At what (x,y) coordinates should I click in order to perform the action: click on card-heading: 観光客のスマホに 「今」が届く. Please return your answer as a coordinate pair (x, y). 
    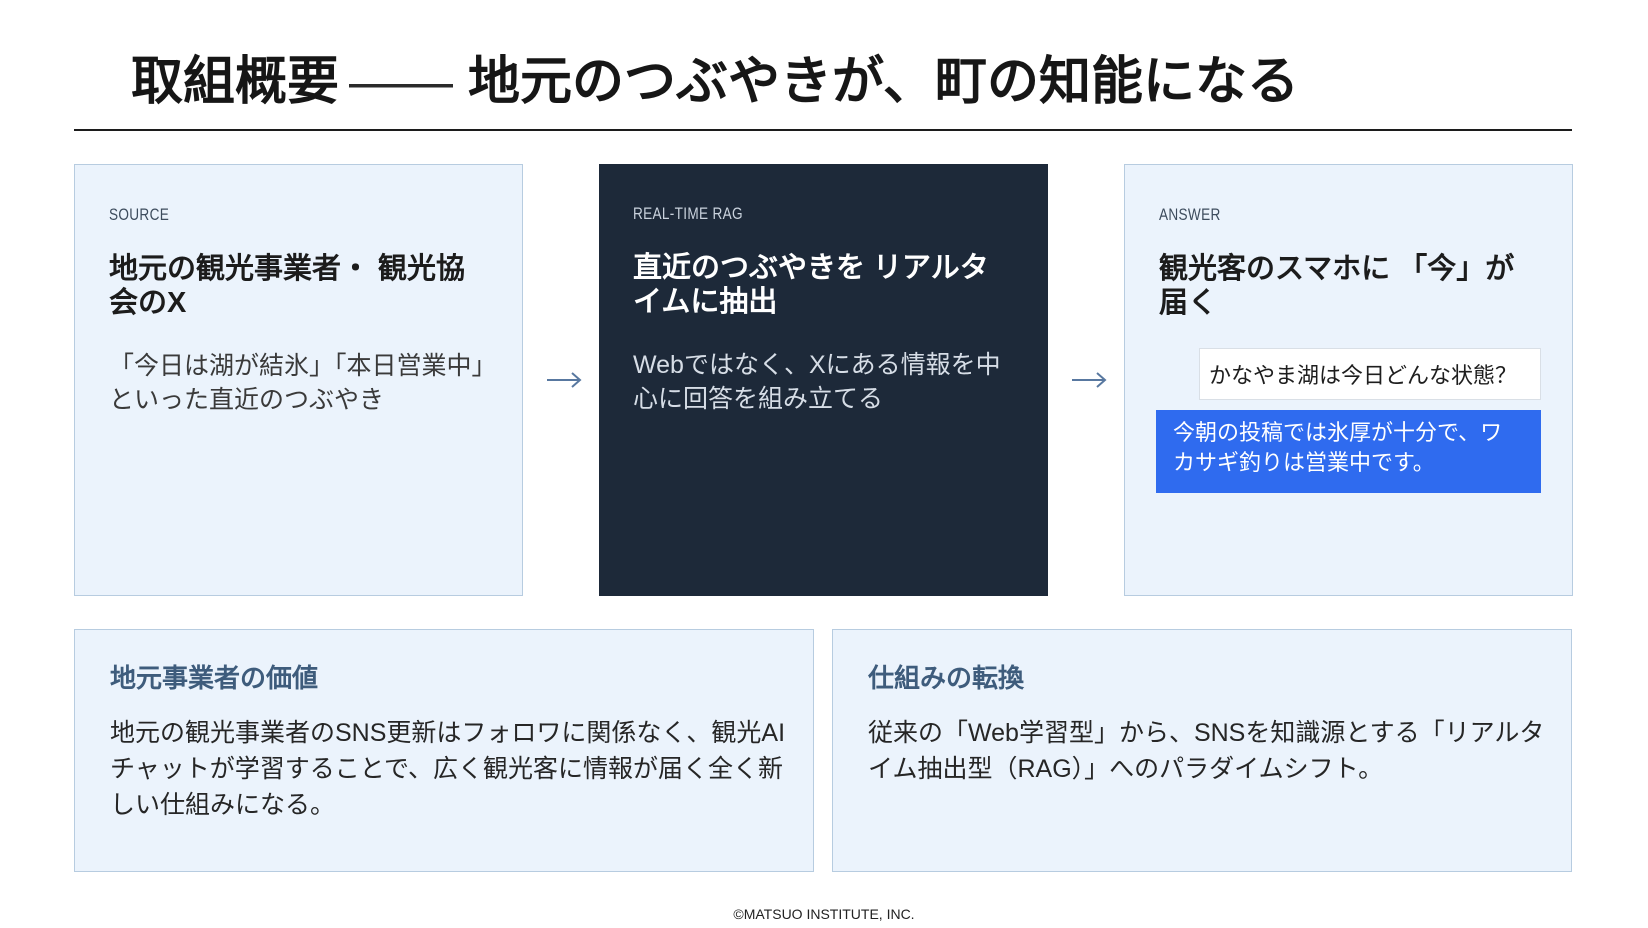
    Looking at the image, I should click on (1337, 286).